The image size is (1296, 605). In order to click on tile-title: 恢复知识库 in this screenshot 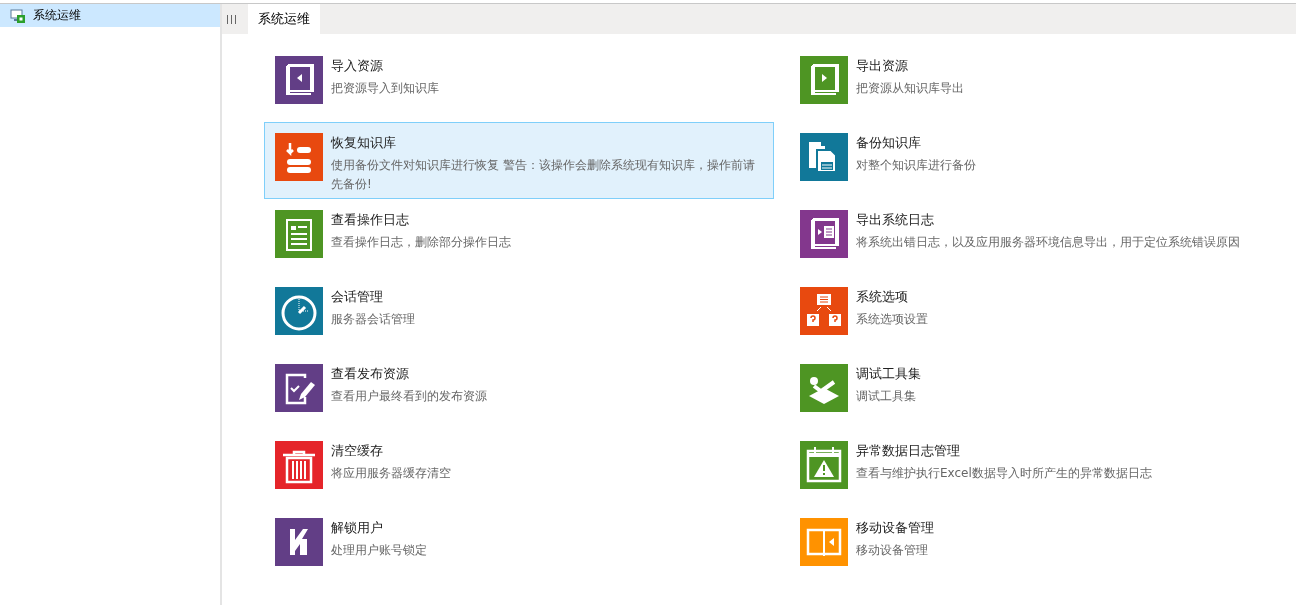, I will do `click(364, 143)`.